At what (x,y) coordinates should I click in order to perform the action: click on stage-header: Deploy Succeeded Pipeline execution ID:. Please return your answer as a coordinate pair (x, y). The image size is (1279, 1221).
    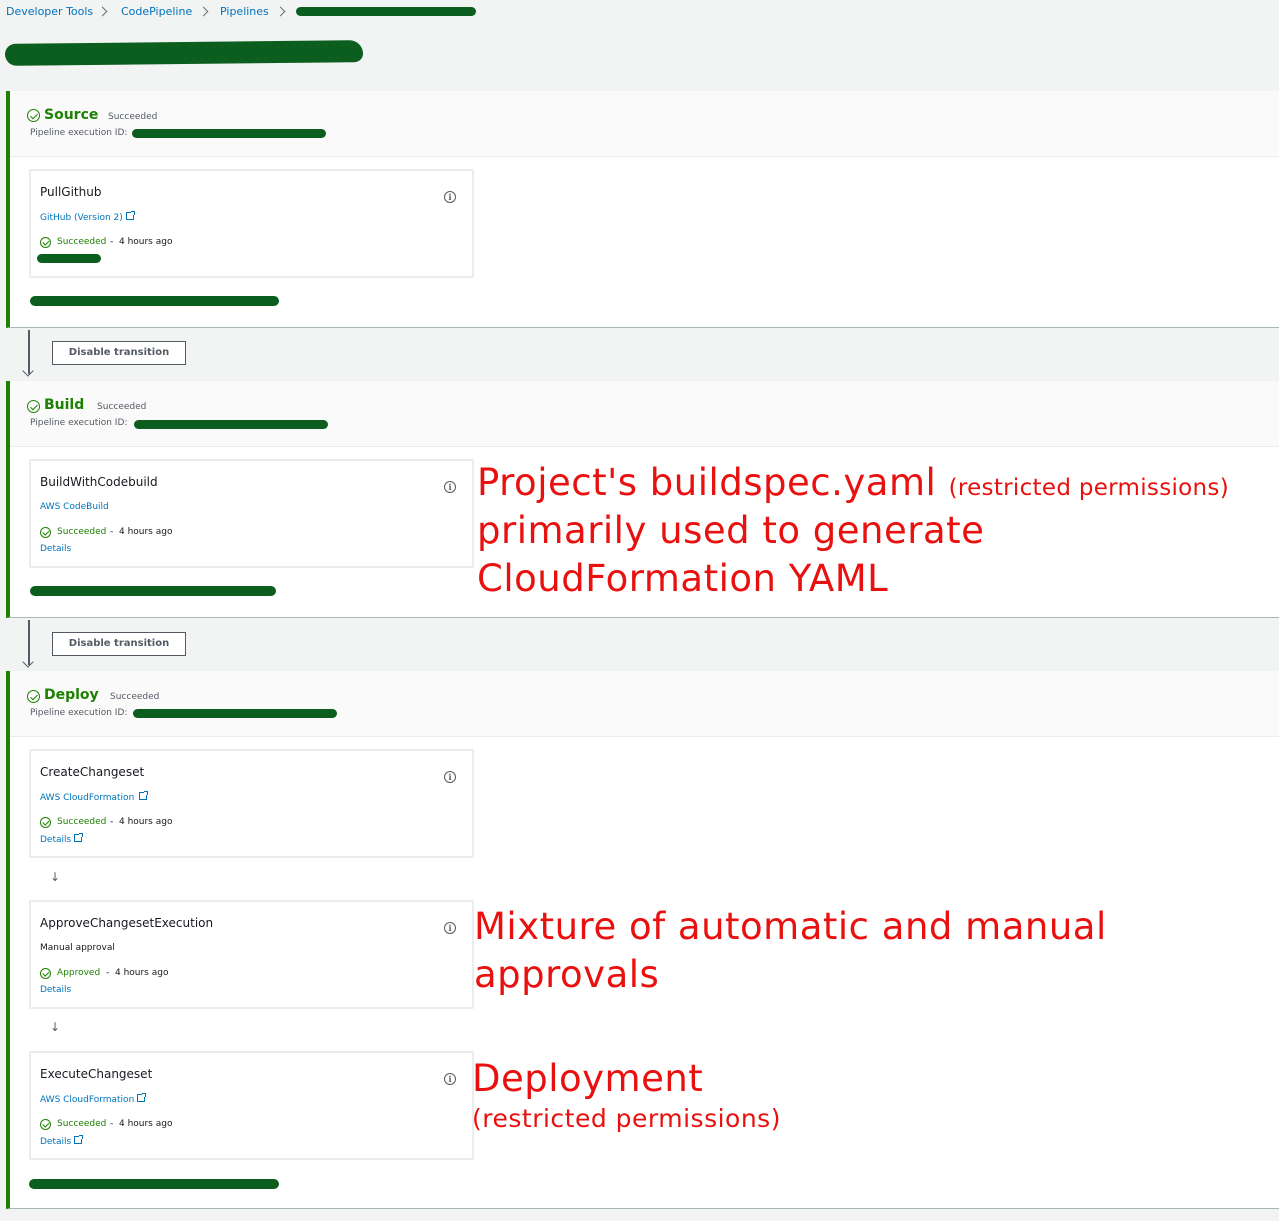
    Looking at the image, I should click on (644, 704).